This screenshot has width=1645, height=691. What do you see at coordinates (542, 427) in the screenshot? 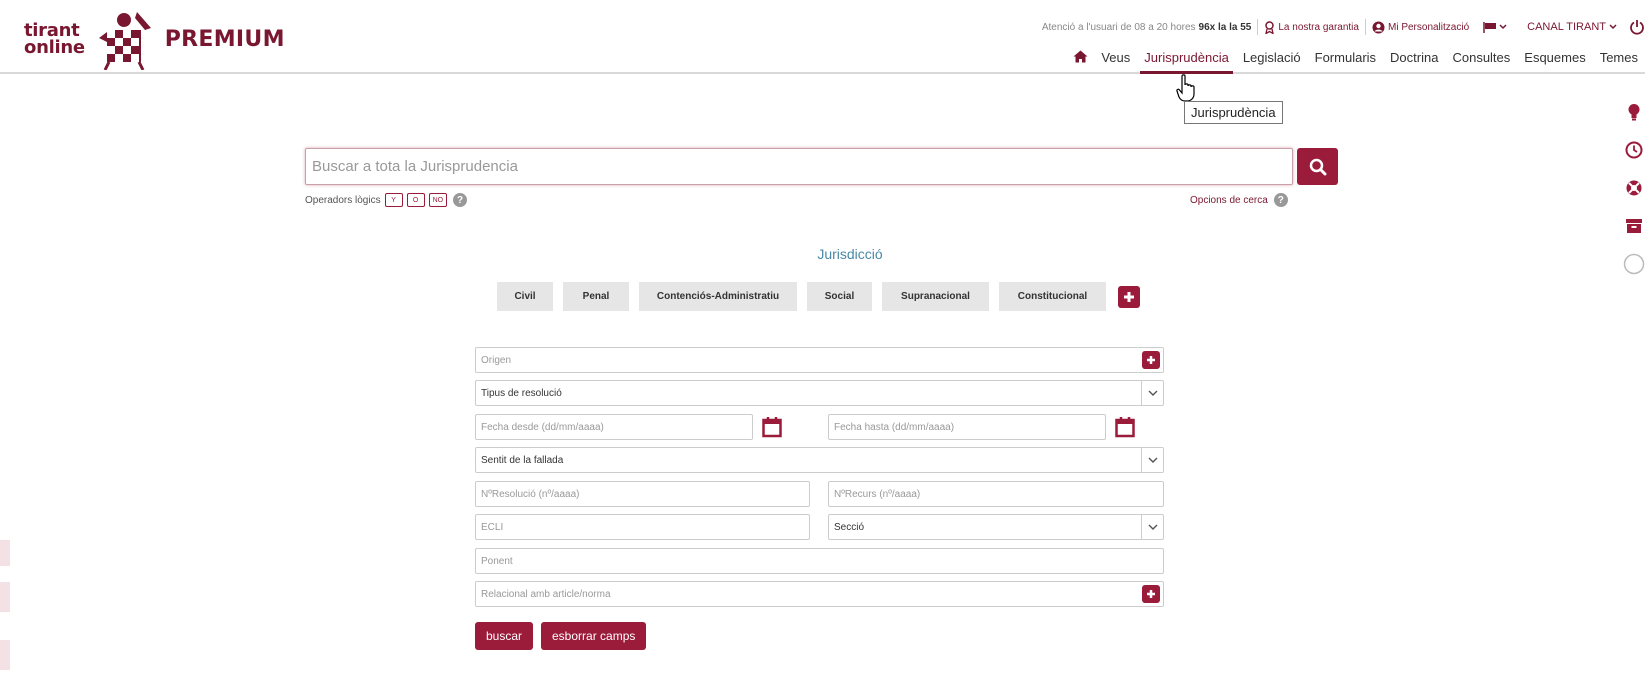
I see `fecha-desde-placeholder: Fecha desde (dd/mm/aaaa)` at bounding box center [542, 427].